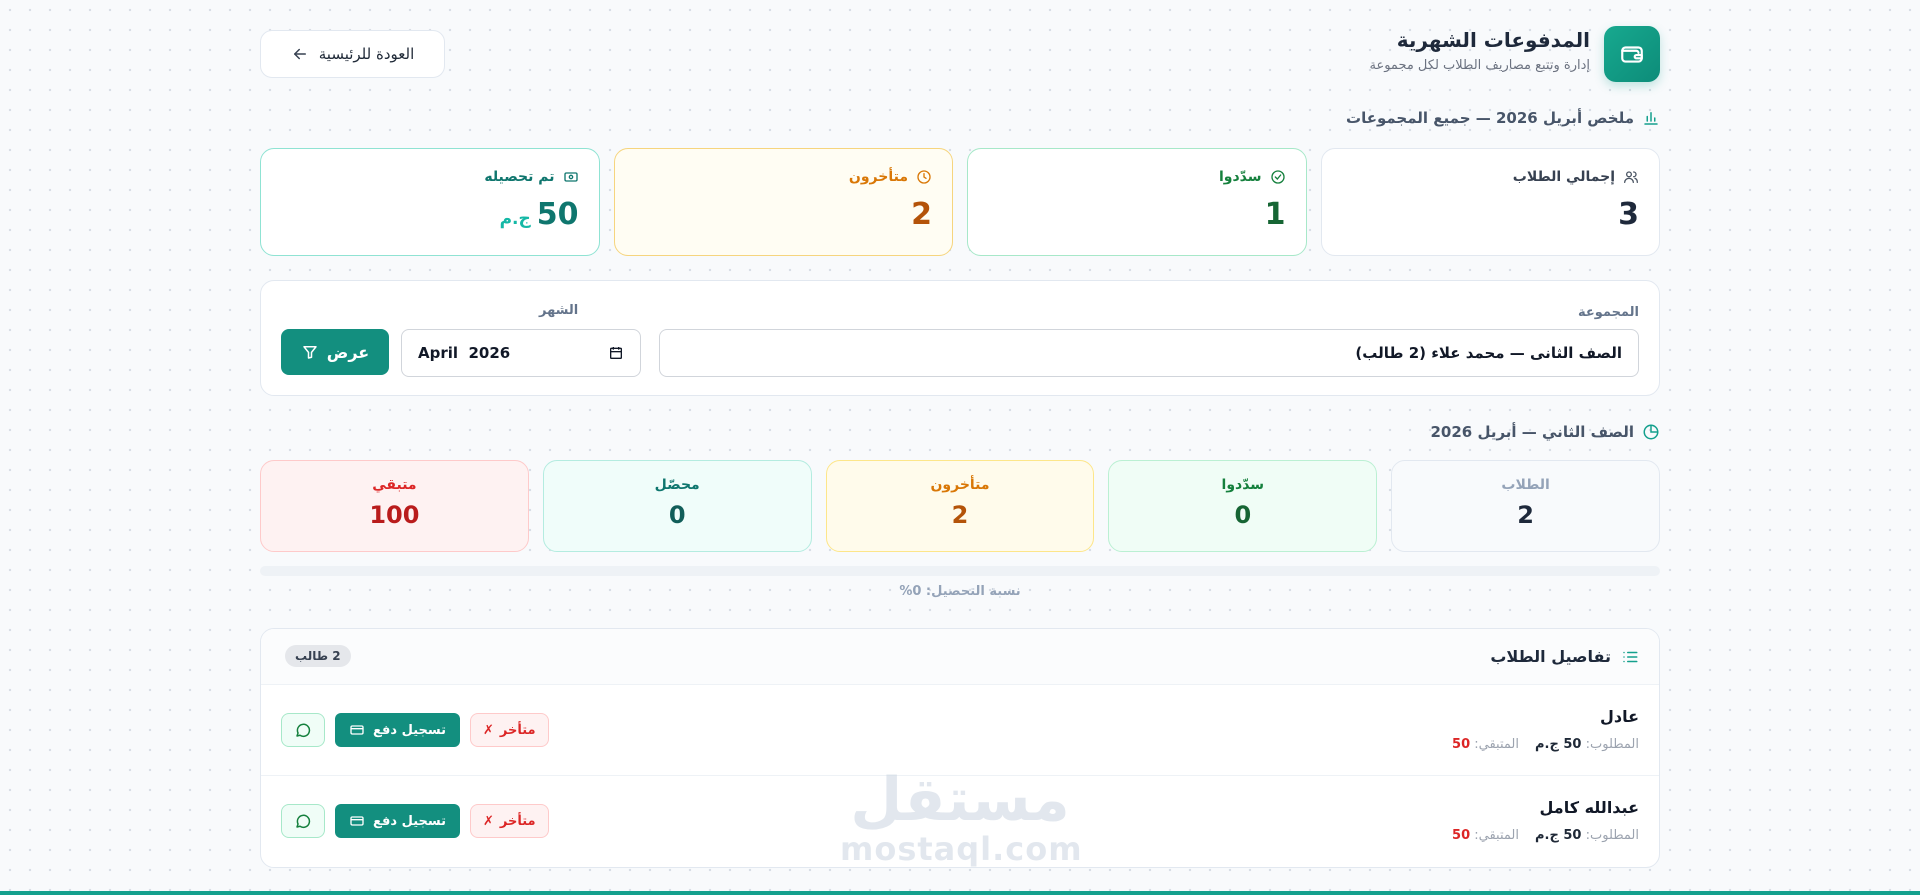 The height and width of the screenshot is (895, 1920). Describe the element at coordinates (1137, 202) in the screenshot. I see `paid-card: سدّدوا 1` at that location.